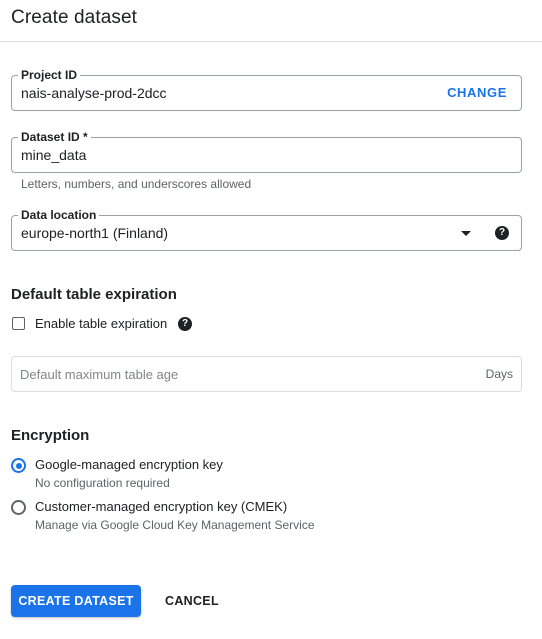 The width and height of the screenshot is (542, 639). Describe the element at coordinates (129, 464) in the screenshot. I see `google-managed-key-label: Google-managed encryption key` at that location.